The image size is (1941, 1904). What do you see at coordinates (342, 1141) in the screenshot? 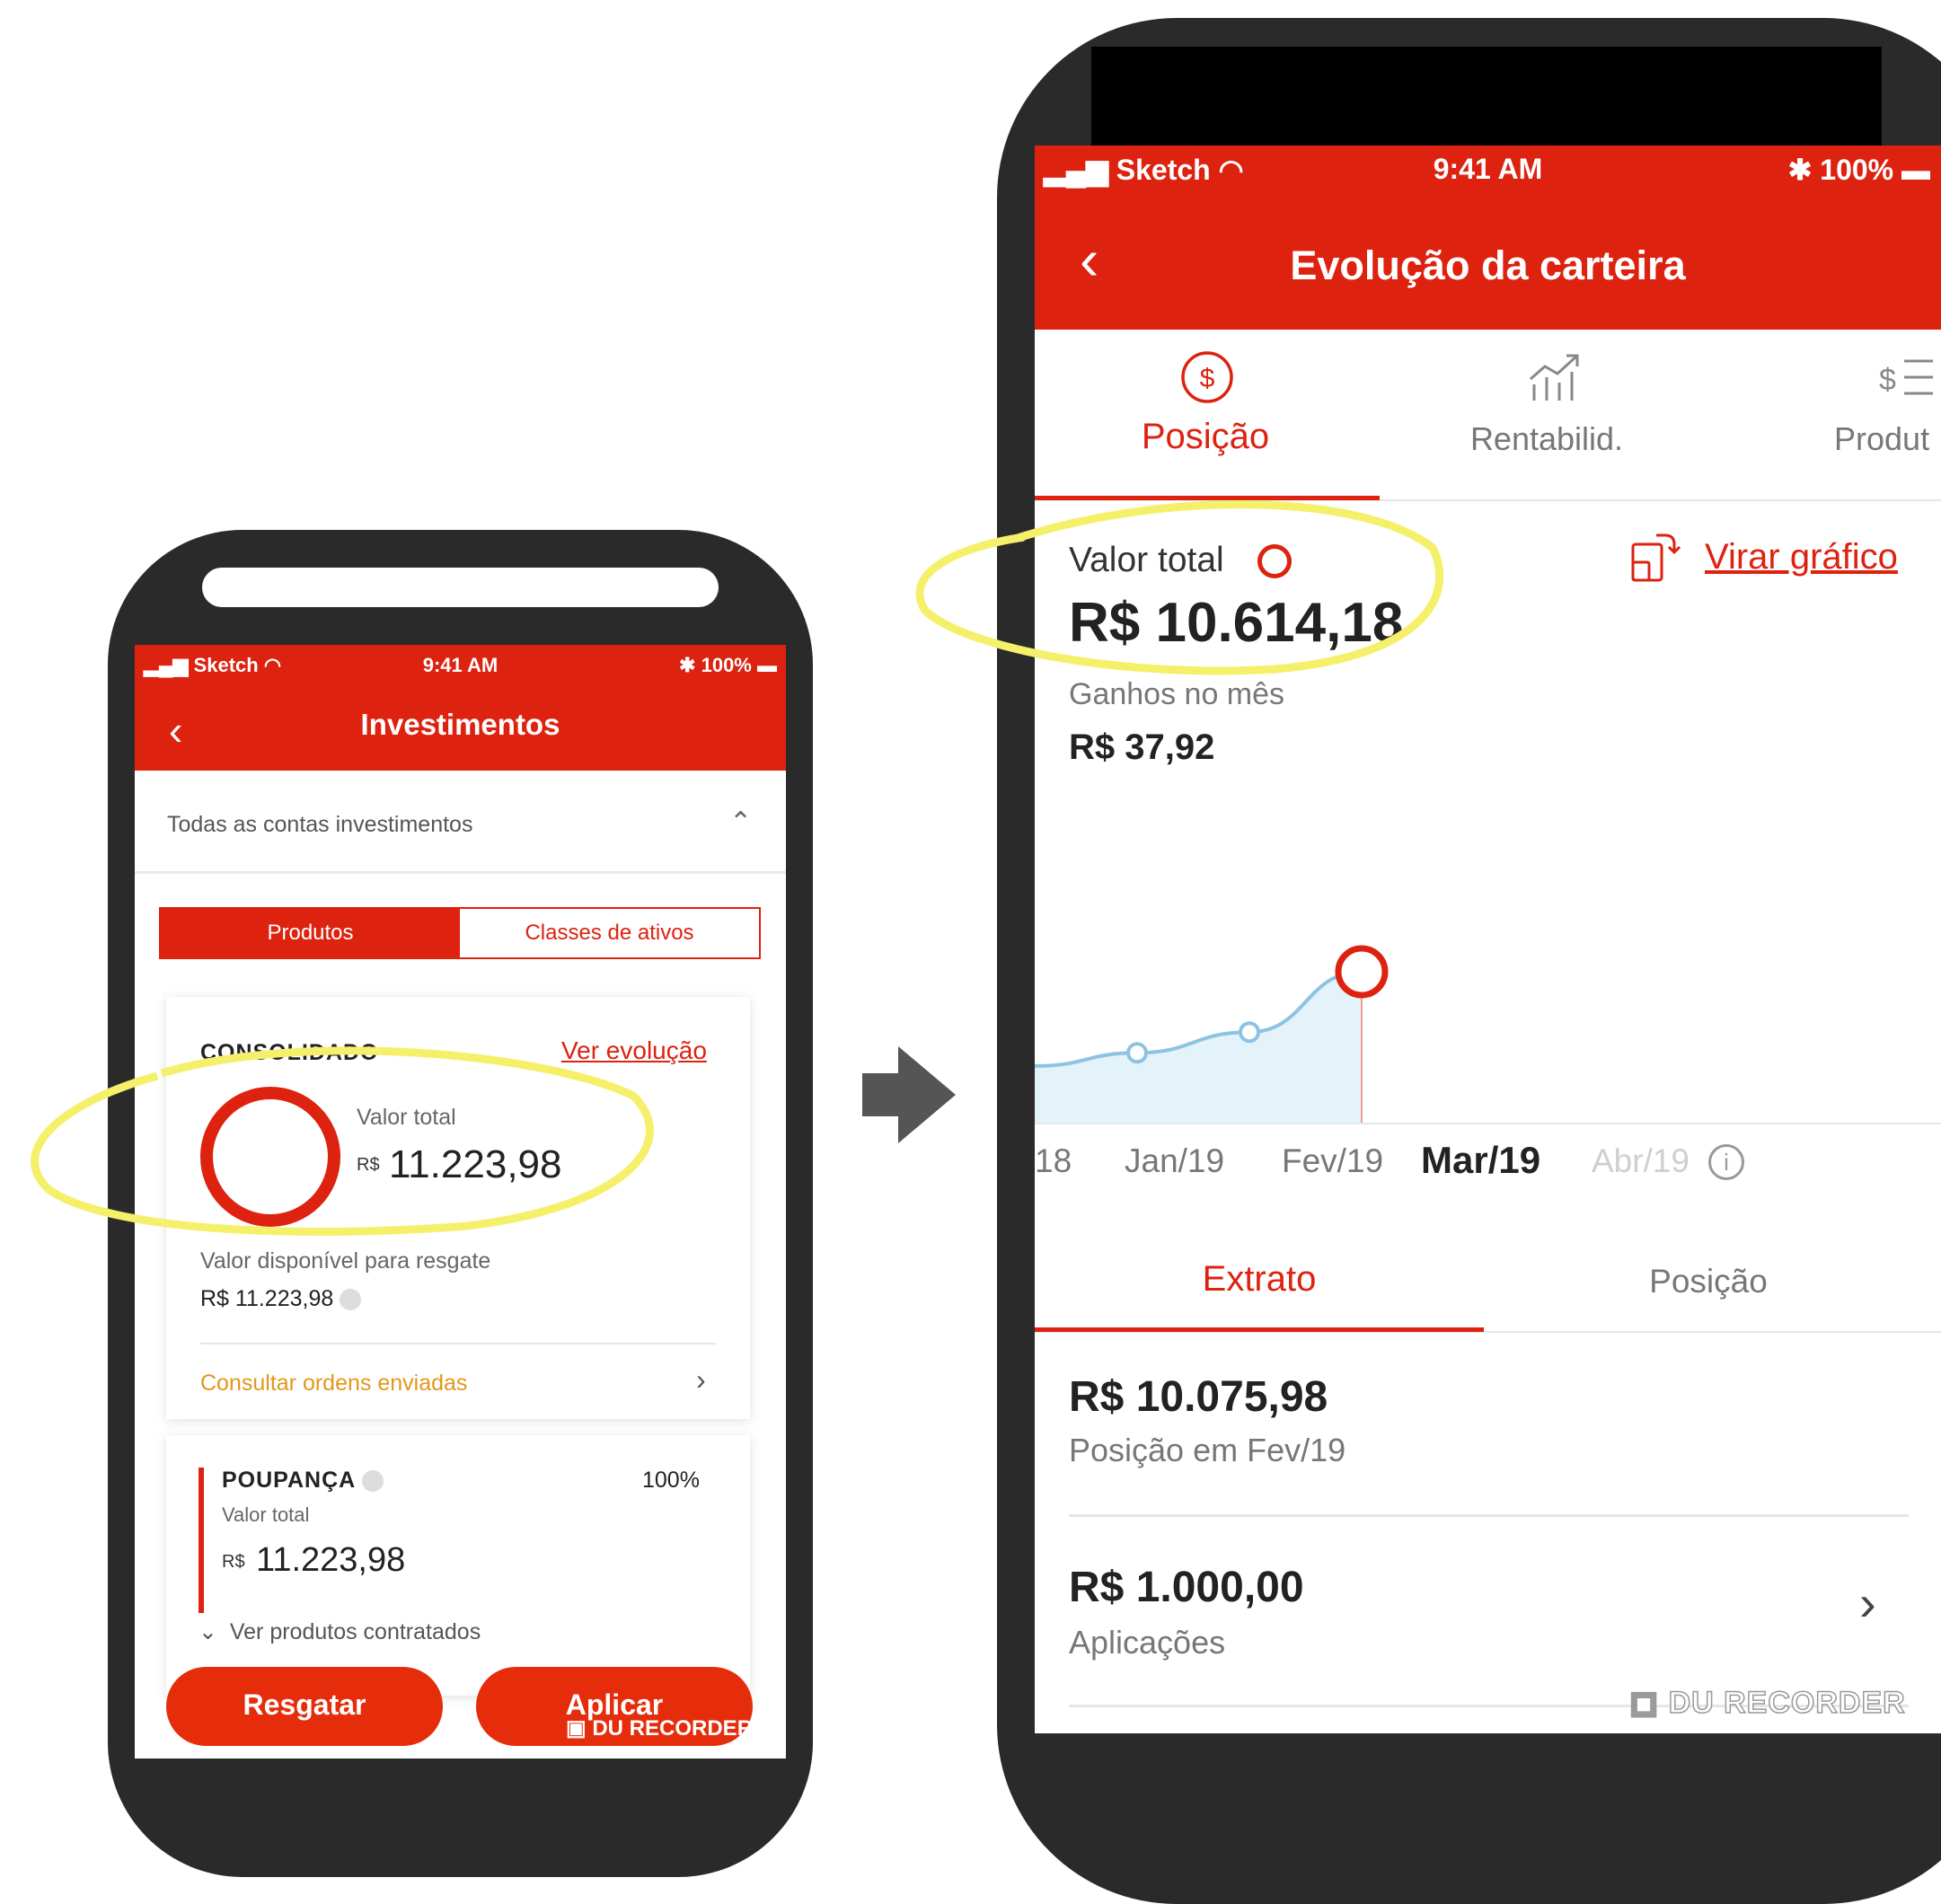
I see `highlight-left` at bounding box center [342, 1141].